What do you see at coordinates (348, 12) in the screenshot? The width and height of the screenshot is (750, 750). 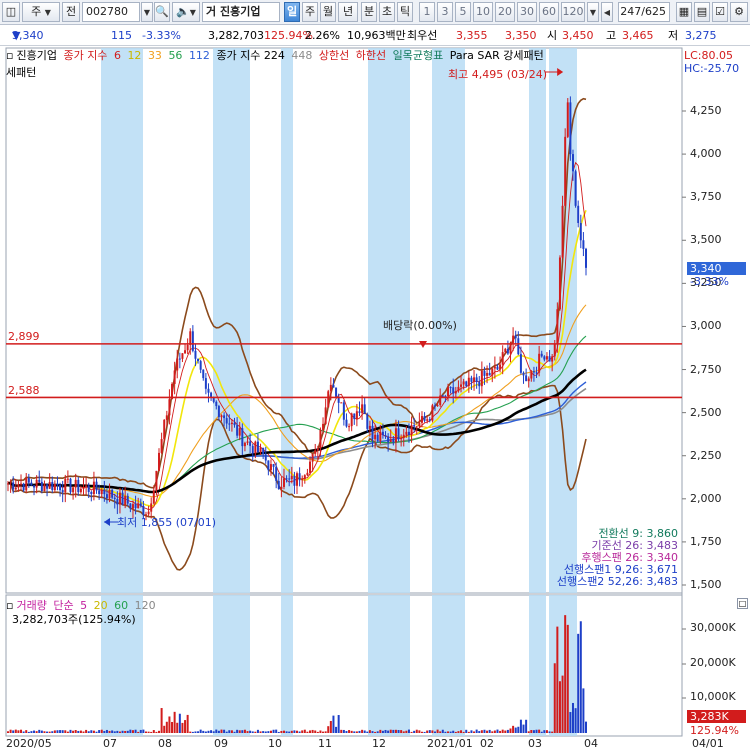 I see `period-tab-year: 년` at bounding box center [348, 12].